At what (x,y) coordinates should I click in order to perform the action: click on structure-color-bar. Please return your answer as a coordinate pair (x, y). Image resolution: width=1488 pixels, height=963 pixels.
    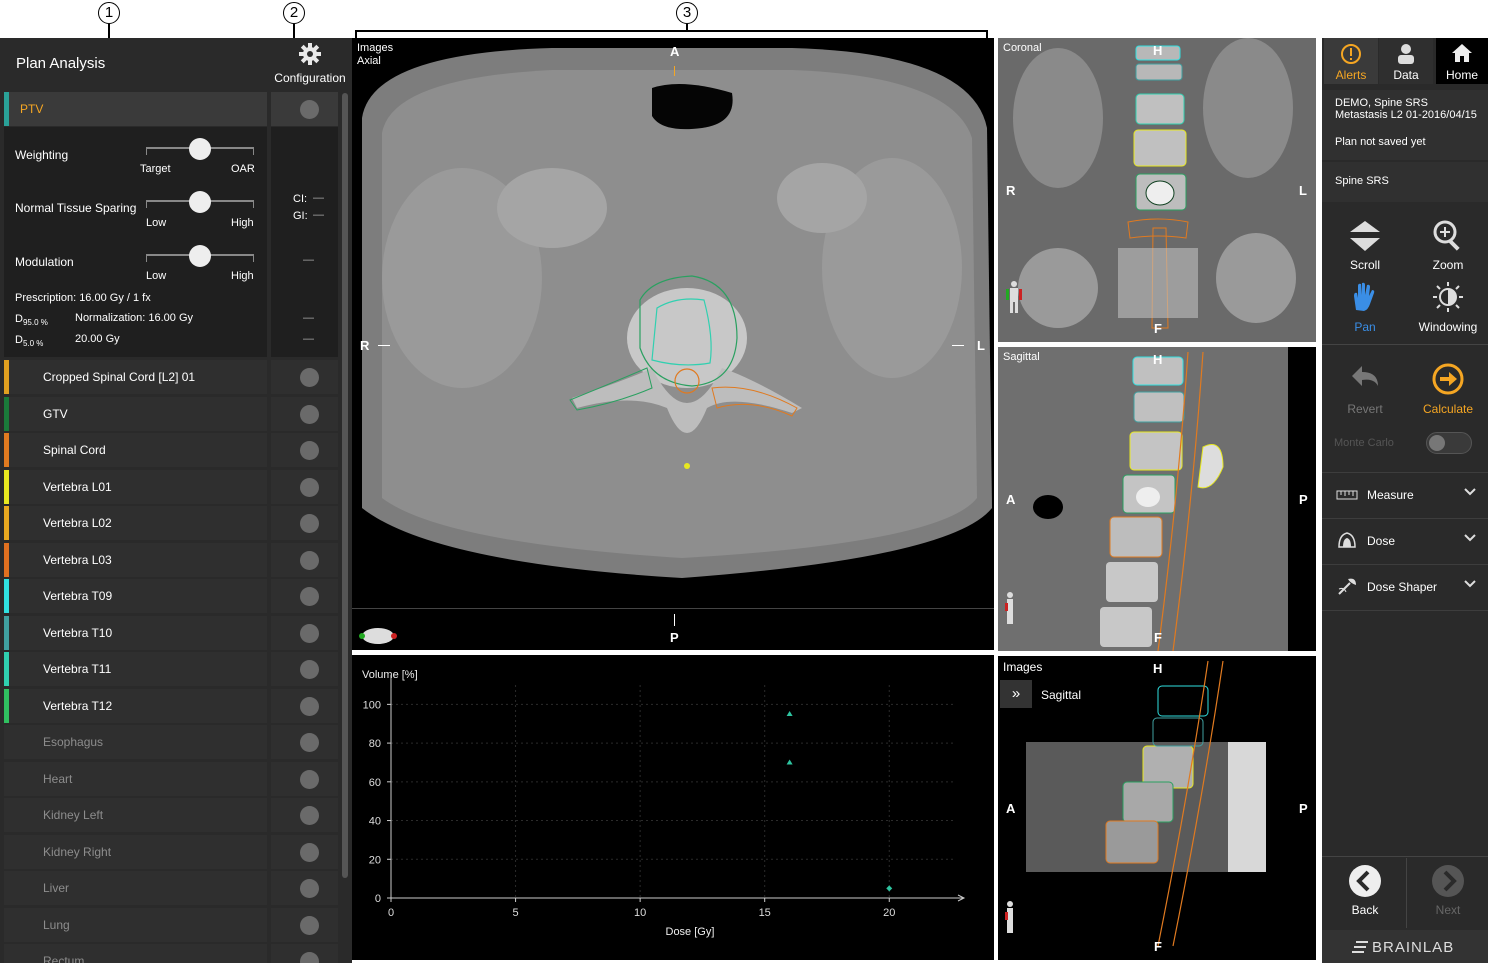
    Looking at the image, I should click on (6, 669).